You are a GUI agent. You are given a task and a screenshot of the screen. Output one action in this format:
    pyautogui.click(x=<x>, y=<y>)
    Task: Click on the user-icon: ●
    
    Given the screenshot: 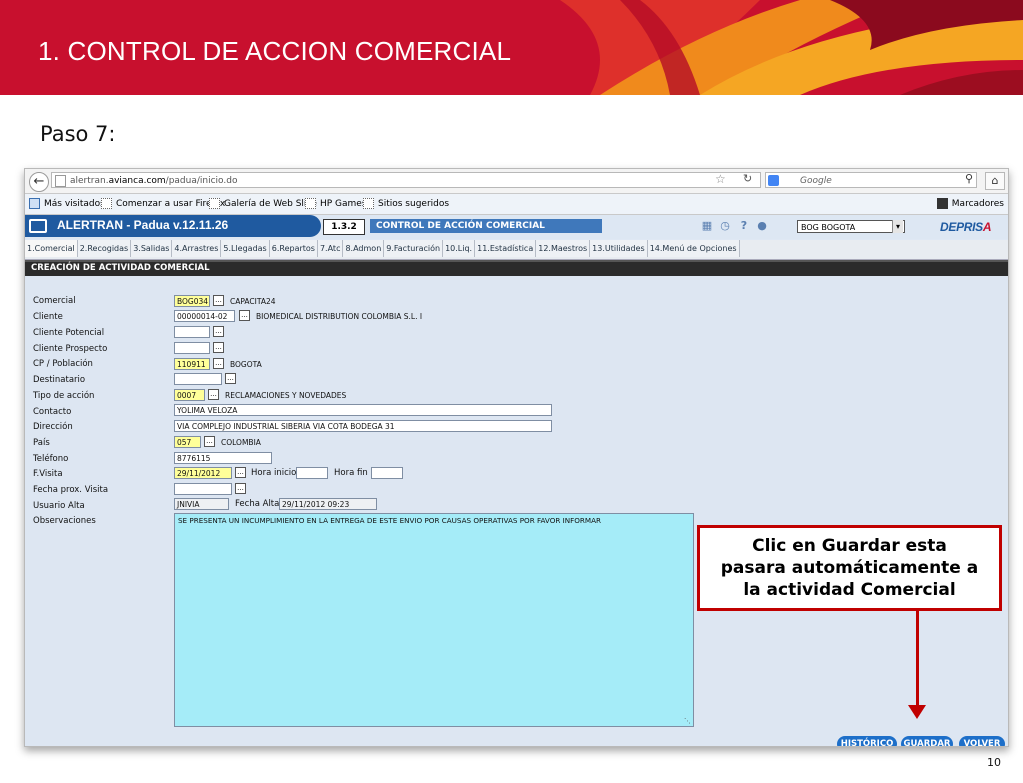 What is the action you would take?
    pyautogui.click(x=762, y=226)
    